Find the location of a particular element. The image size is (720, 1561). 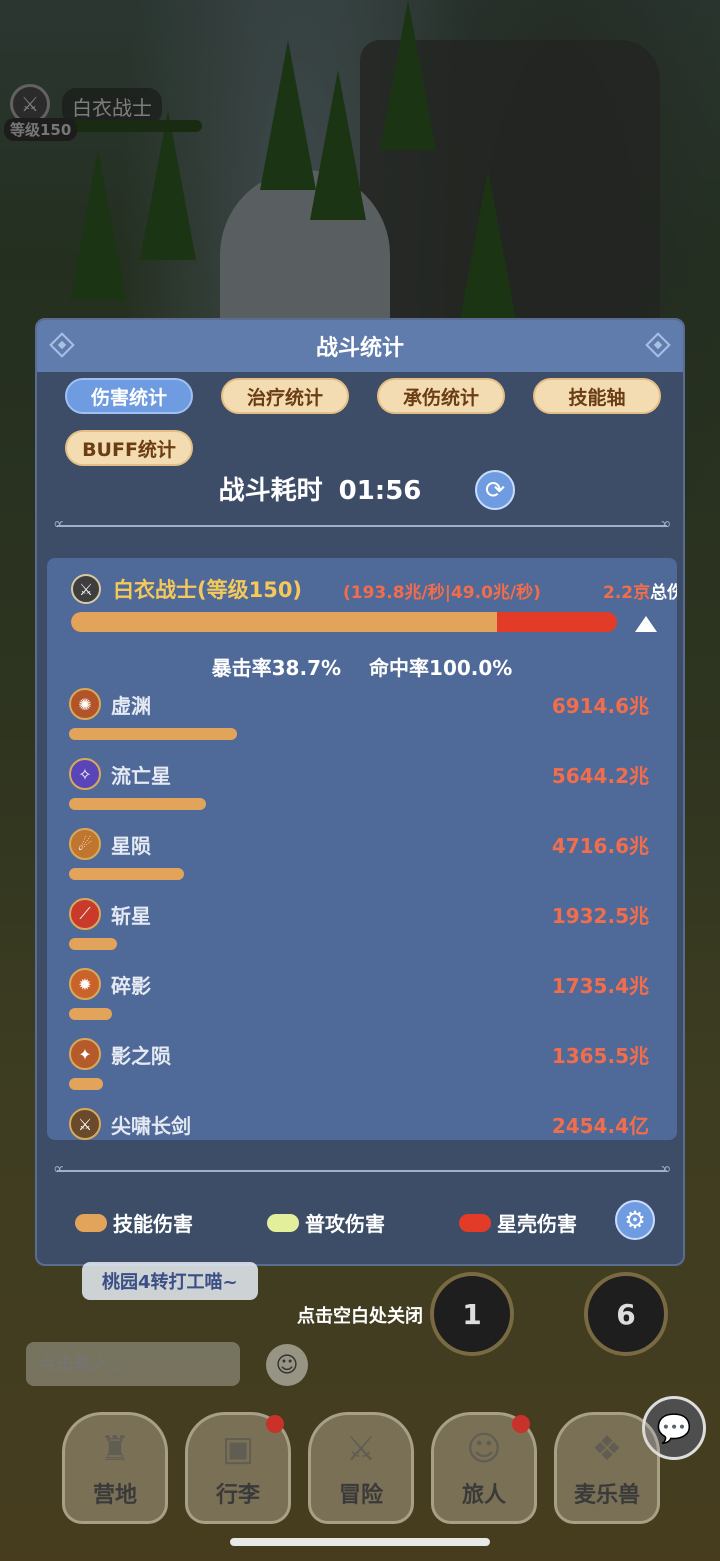

tab-buff: BUFF统计 is located at coordinates (129, 448).